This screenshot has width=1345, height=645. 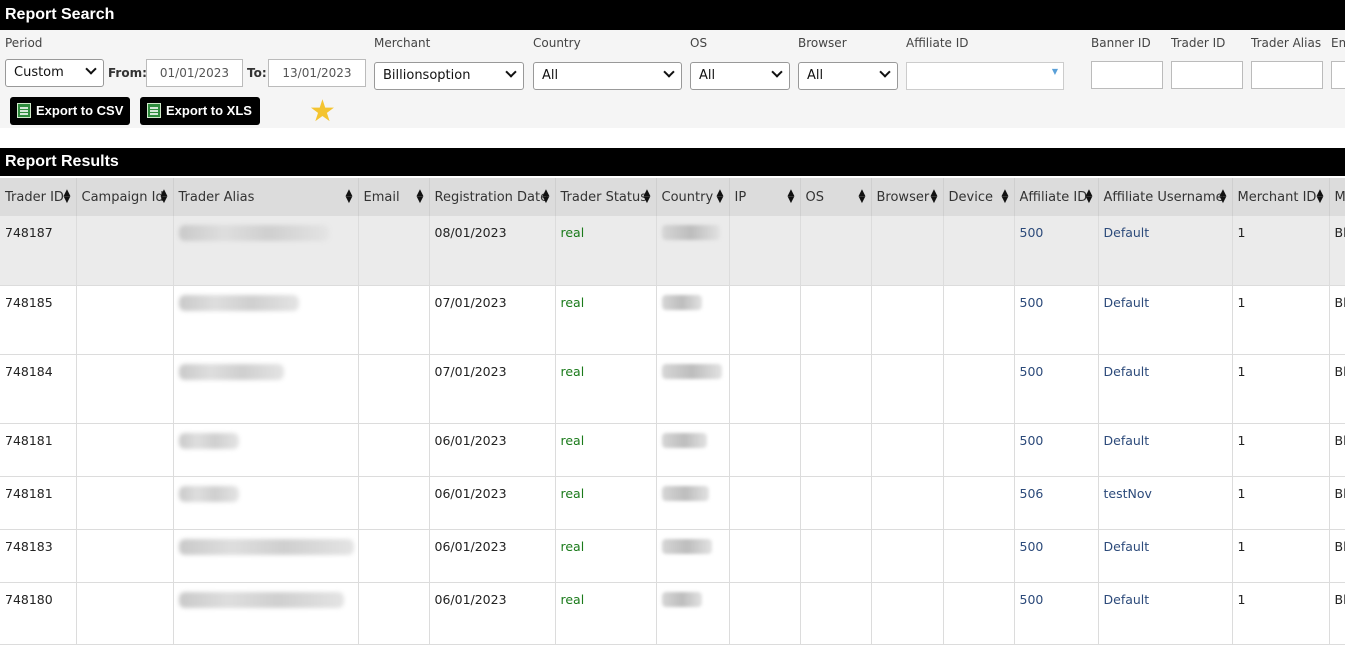 I want to click on column-header: Country▲▼, so click(x=692, y=197).